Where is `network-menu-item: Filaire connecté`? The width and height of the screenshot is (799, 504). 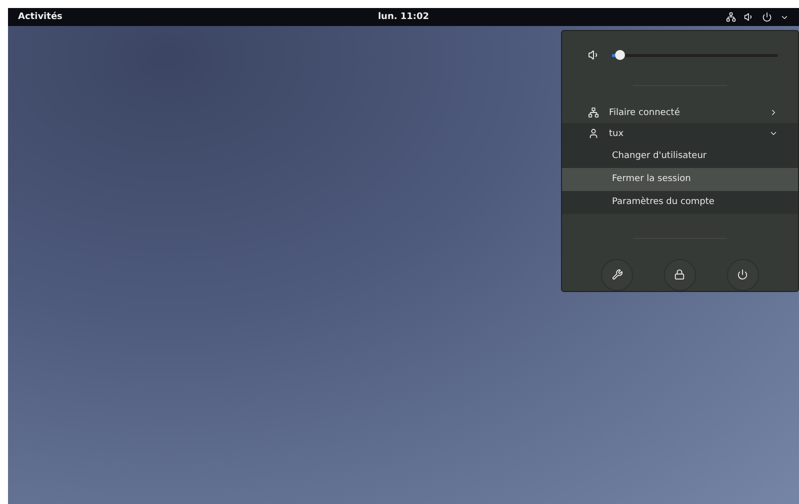
network-menu-item: Filaire connecté is located at coordinates (680, 113).